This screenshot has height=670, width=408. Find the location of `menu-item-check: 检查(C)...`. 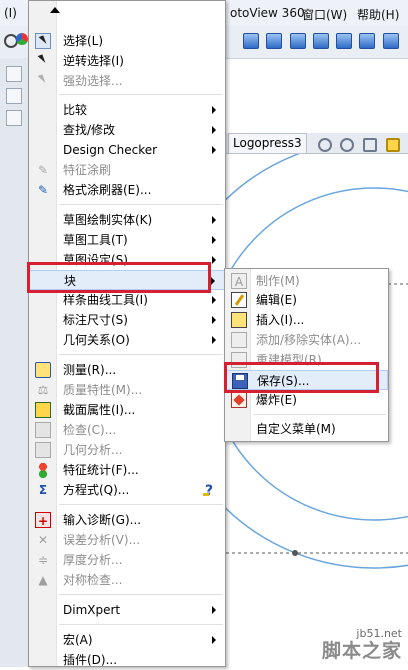

menu-item-check: 检查(C)... is located at coordinates (127, 430).